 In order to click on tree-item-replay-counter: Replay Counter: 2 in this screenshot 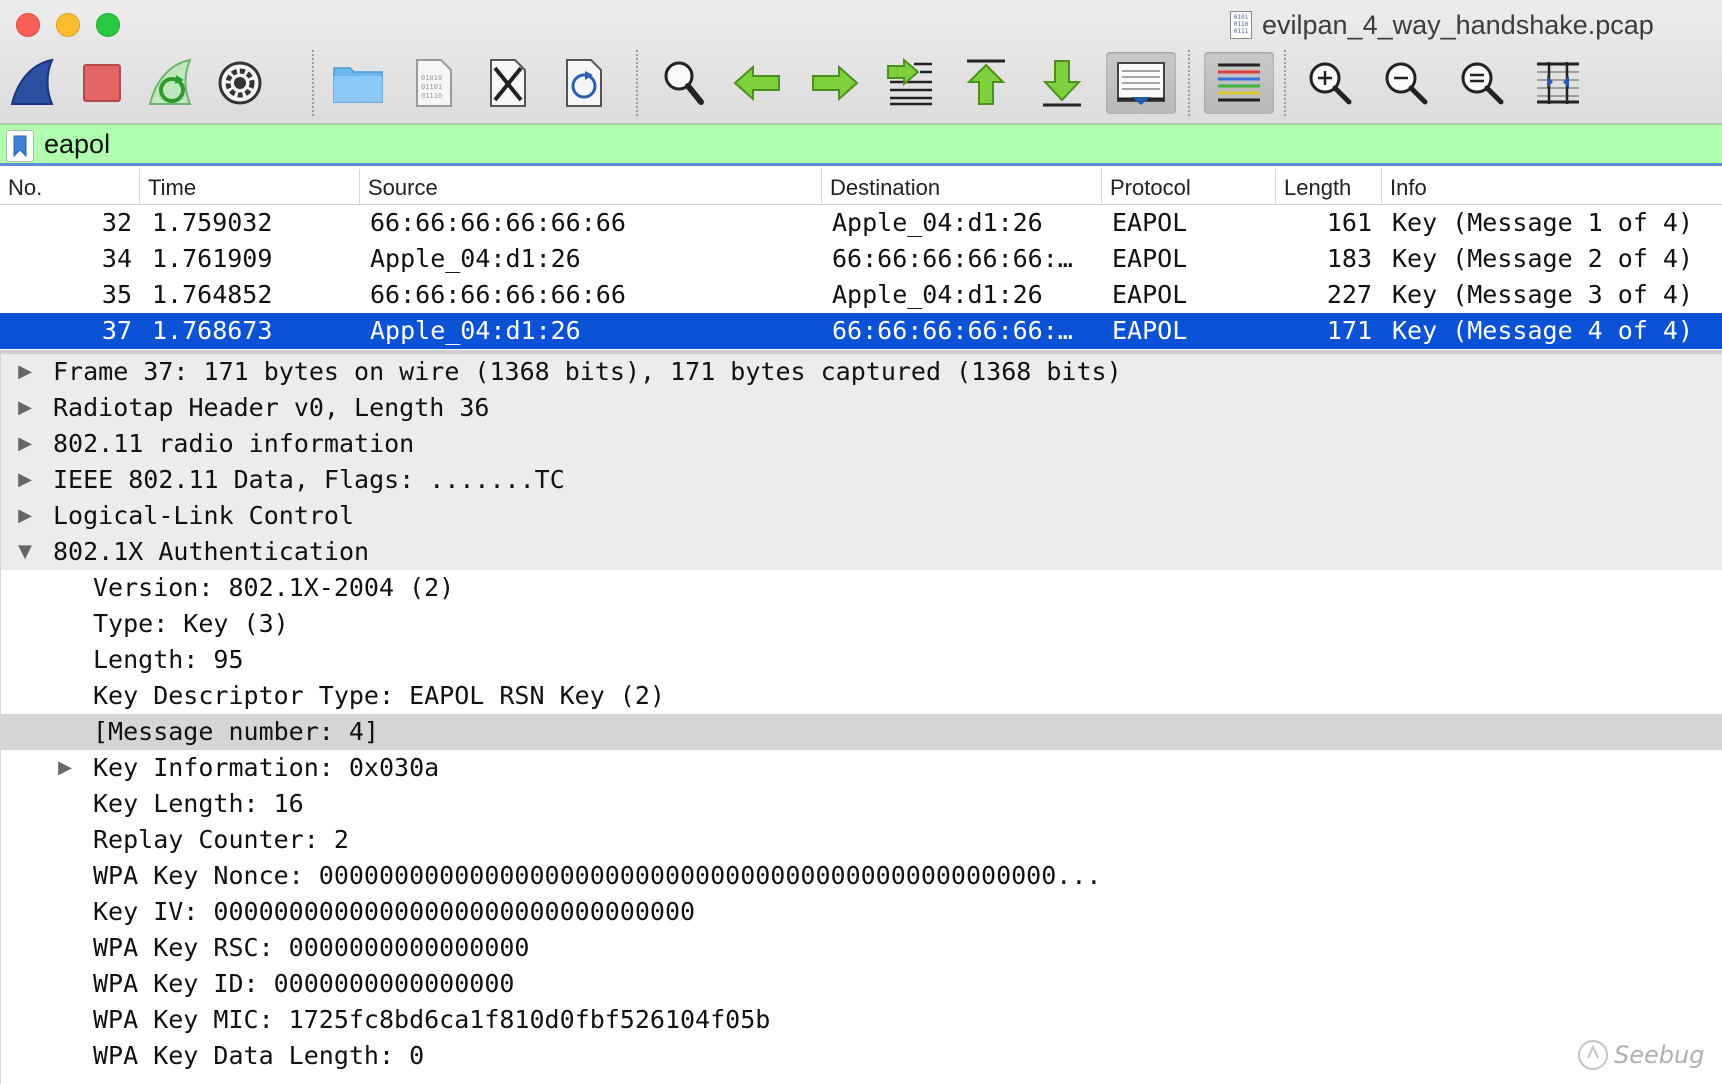, I will do `click(861, 840)`.